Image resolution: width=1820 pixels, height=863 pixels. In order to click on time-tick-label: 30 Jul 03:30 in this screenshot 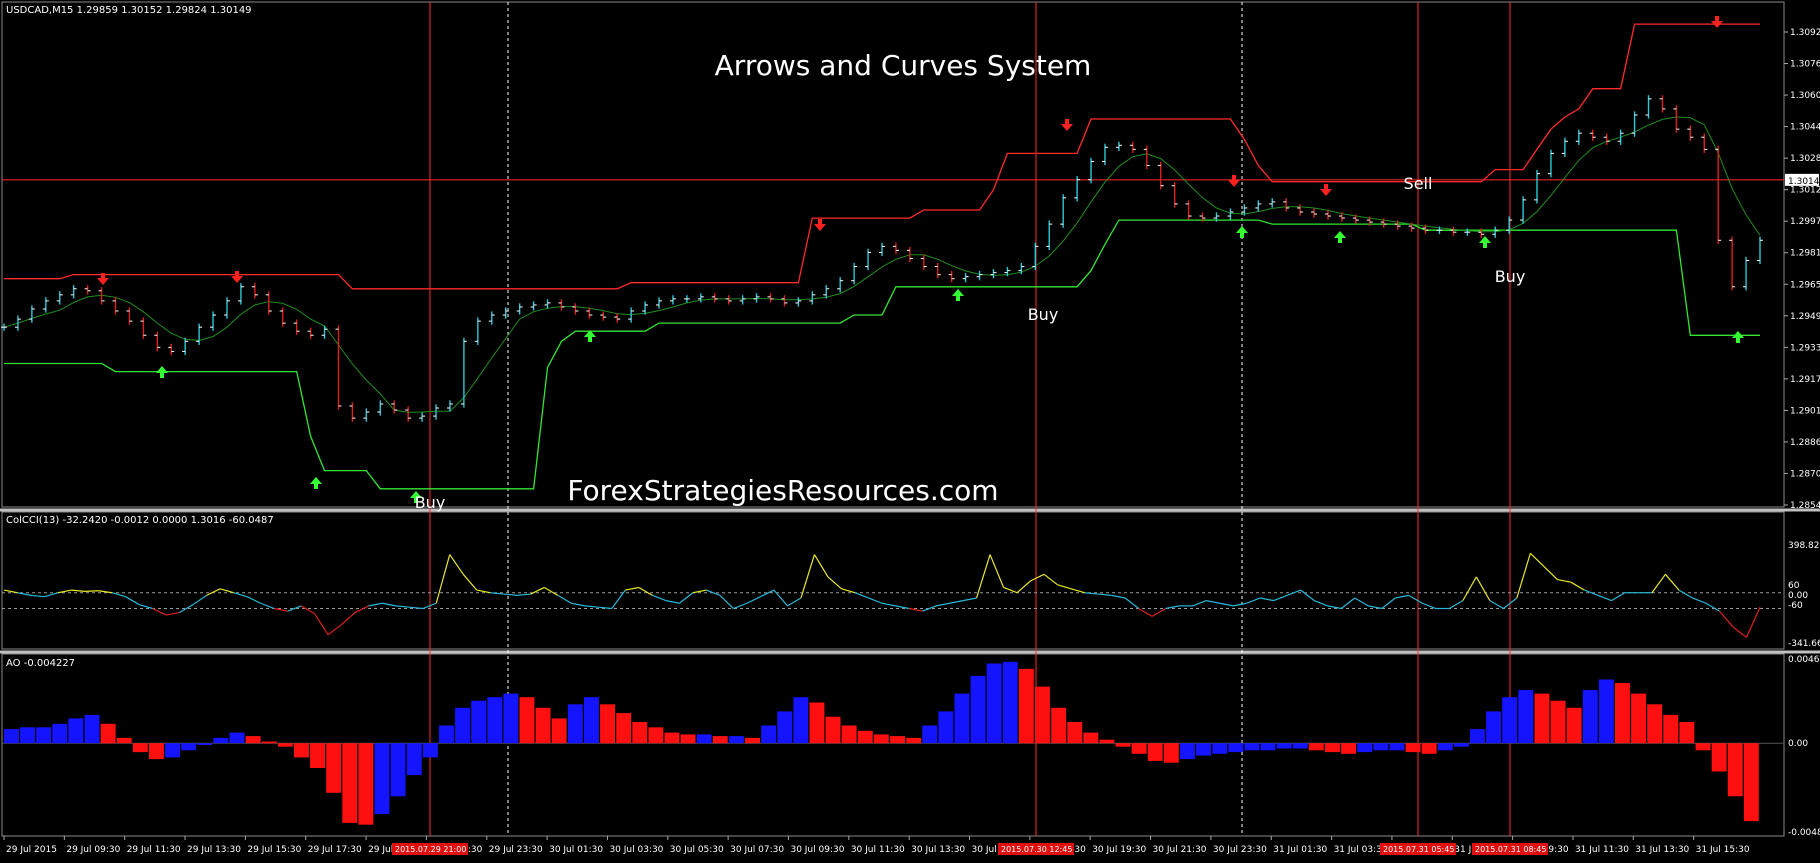, I will do `click(636, 850)`.